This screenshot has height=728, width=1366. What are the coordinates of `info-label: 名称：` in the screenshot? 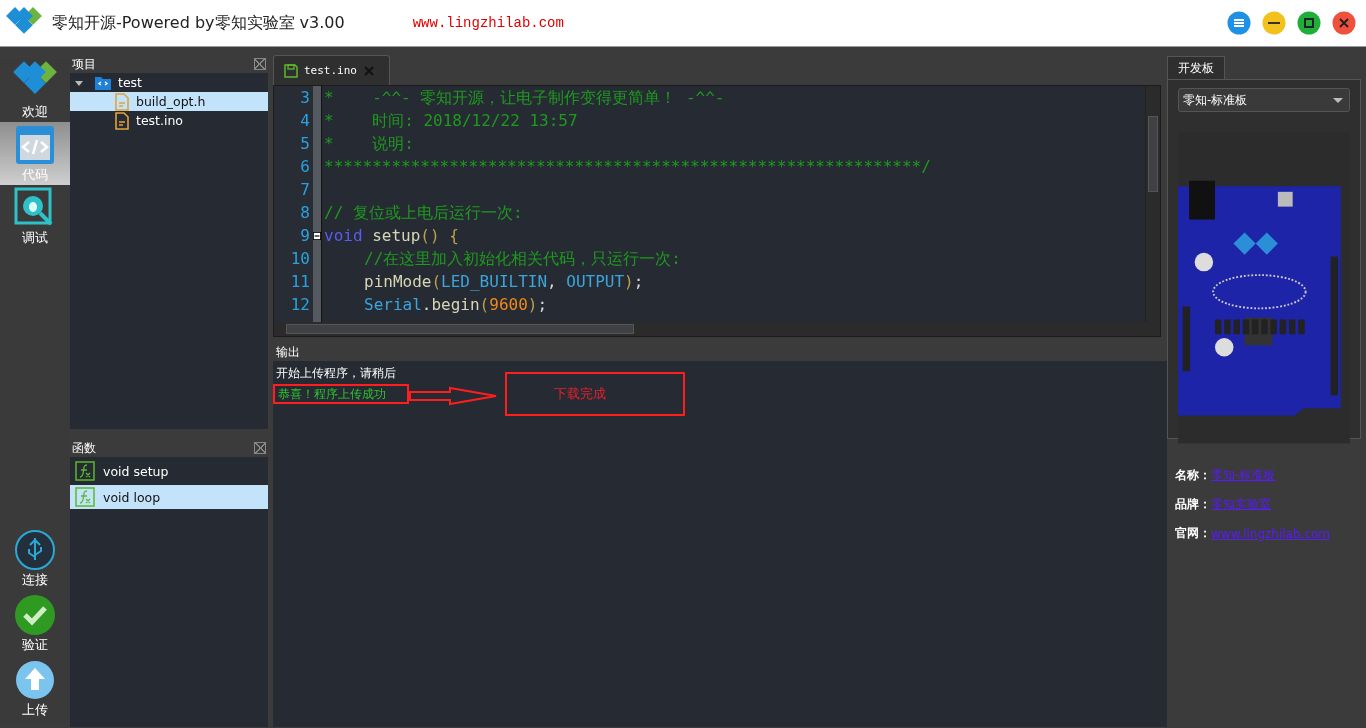 It's located at (1193, 475).